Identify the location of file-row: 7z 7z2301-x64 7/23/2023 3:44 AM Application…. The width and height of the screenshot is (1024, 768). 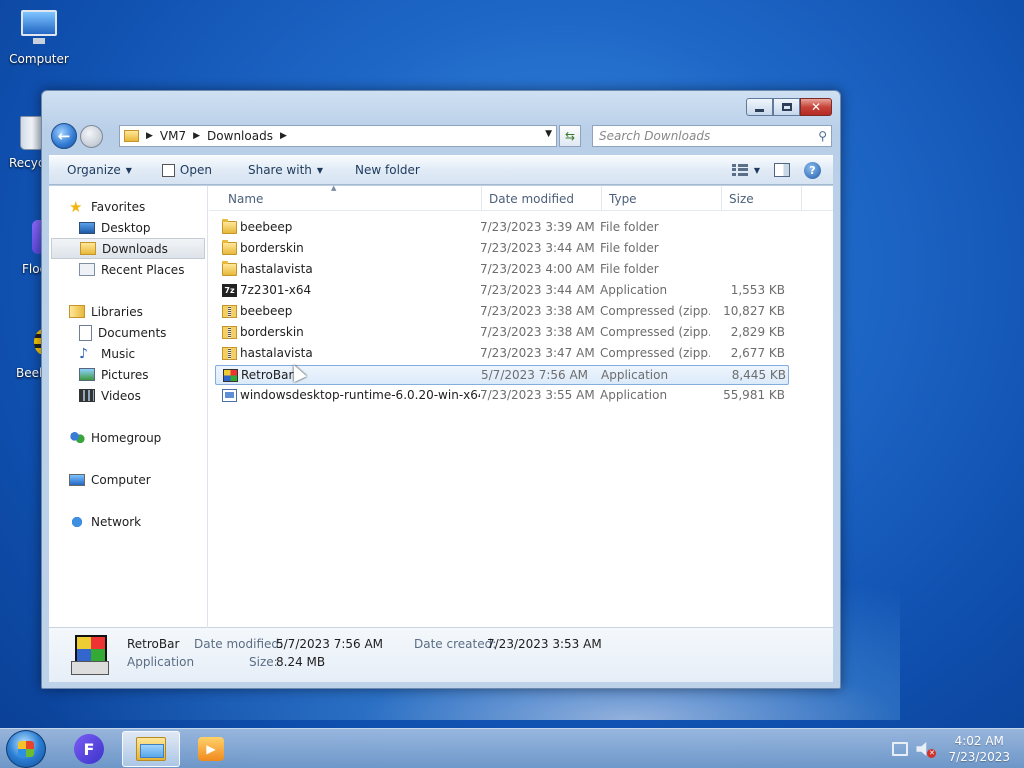
(502, 291).